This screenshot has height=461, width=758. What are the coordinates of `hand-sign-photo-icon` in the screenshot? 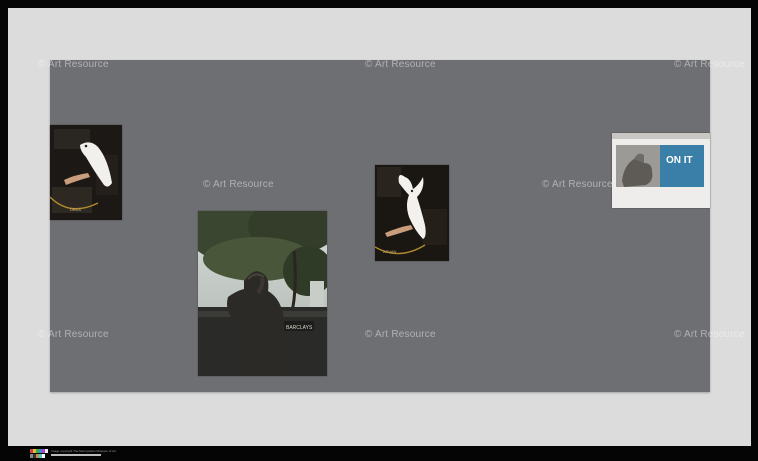 It's located at (661, 170).